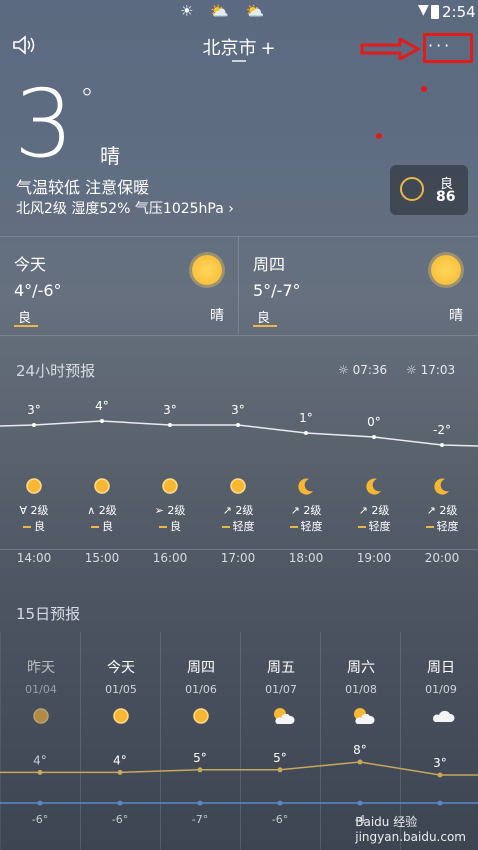 Image resolution: width=478 pixels, height=850 pixels. I want to click on watermark-url: jingyan.baidu.com, so click(410, 837).